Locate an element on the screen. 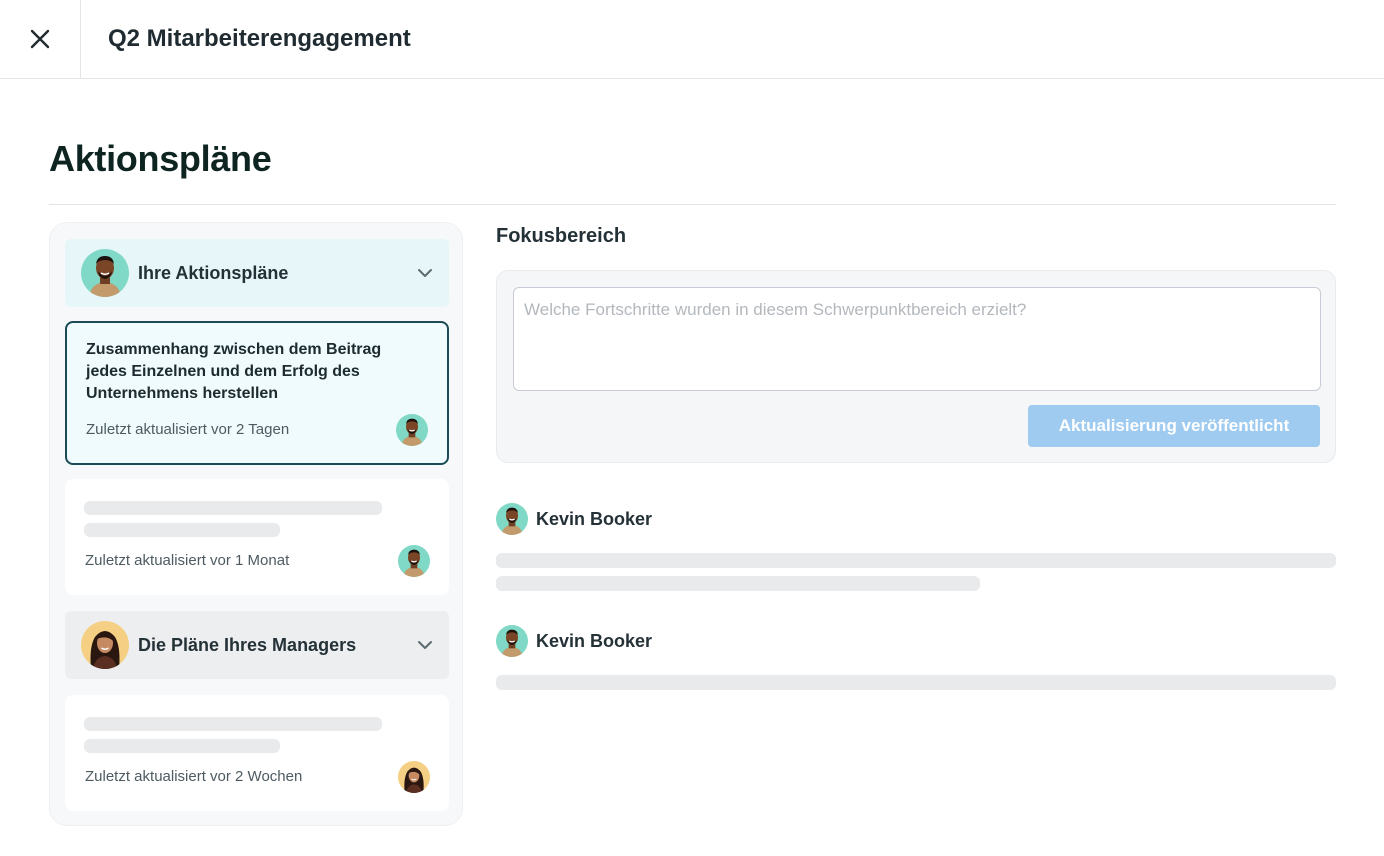 The image size is (1384, 856). focus-area-label: Fokusbereich is located at coordinates (561, 236).